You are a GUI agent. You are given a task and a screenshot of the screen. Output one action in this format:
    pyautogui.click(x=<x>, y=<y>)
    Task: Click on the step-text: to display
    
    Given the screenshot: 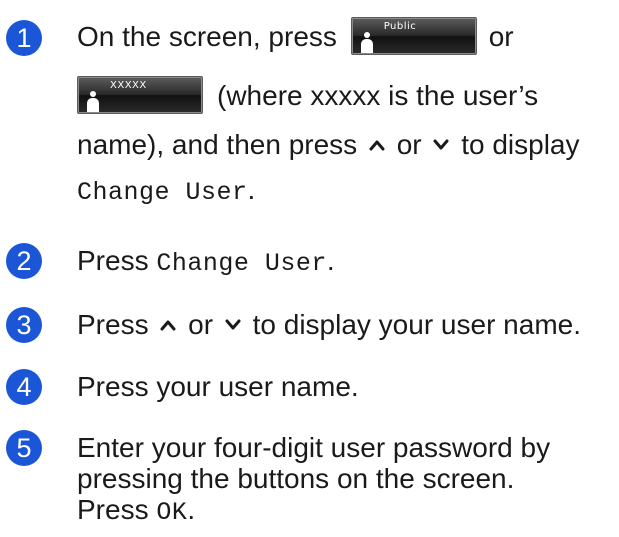 What is the action you would take?
    pyautogui.click(x=520, y=144)
    